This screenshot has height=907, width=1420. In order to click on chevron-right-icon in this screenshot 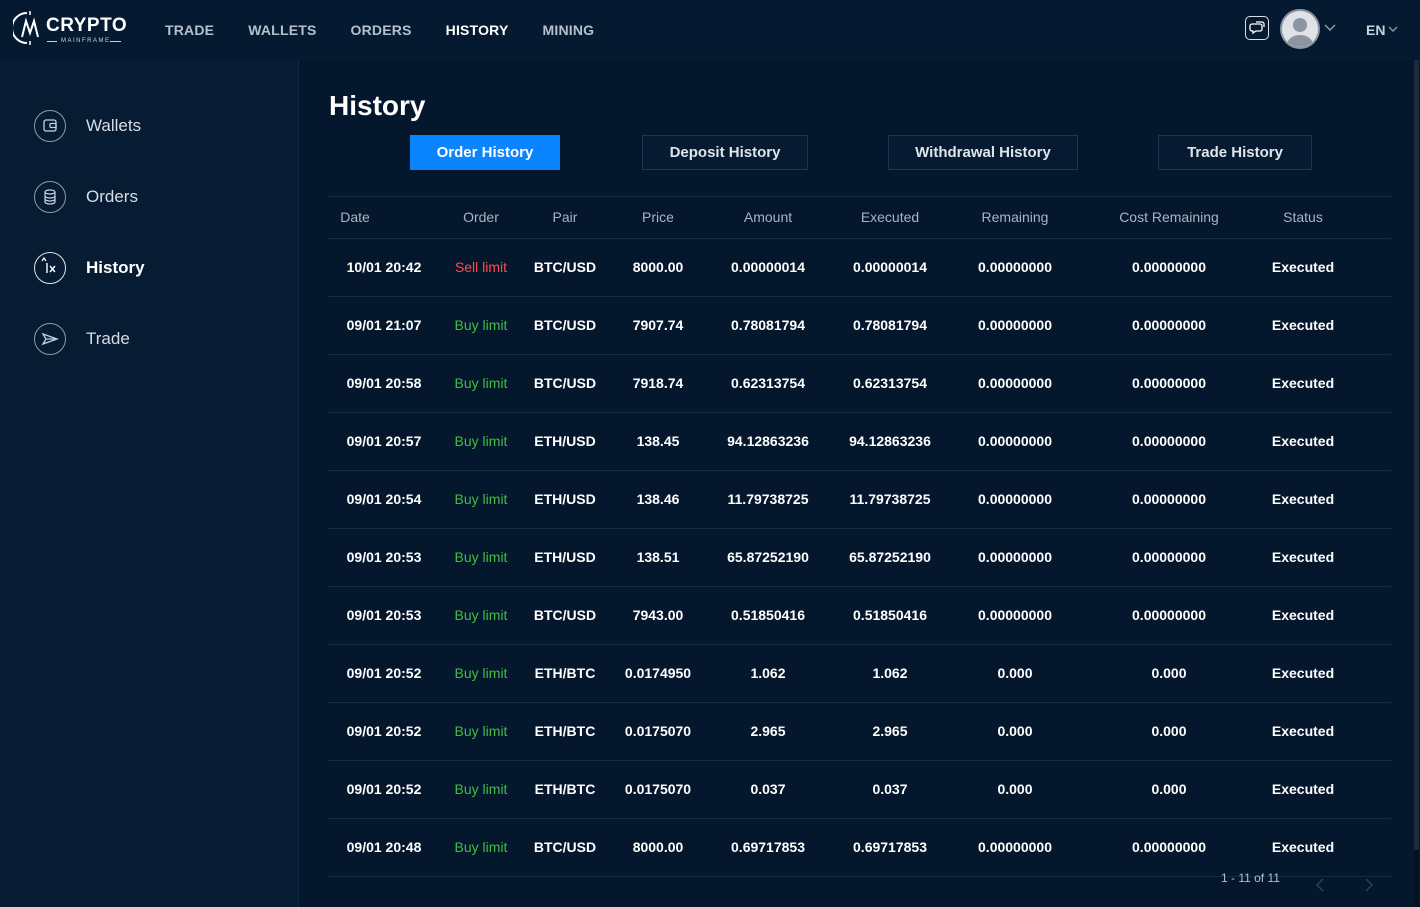, I will do `click(1369, 885)`.